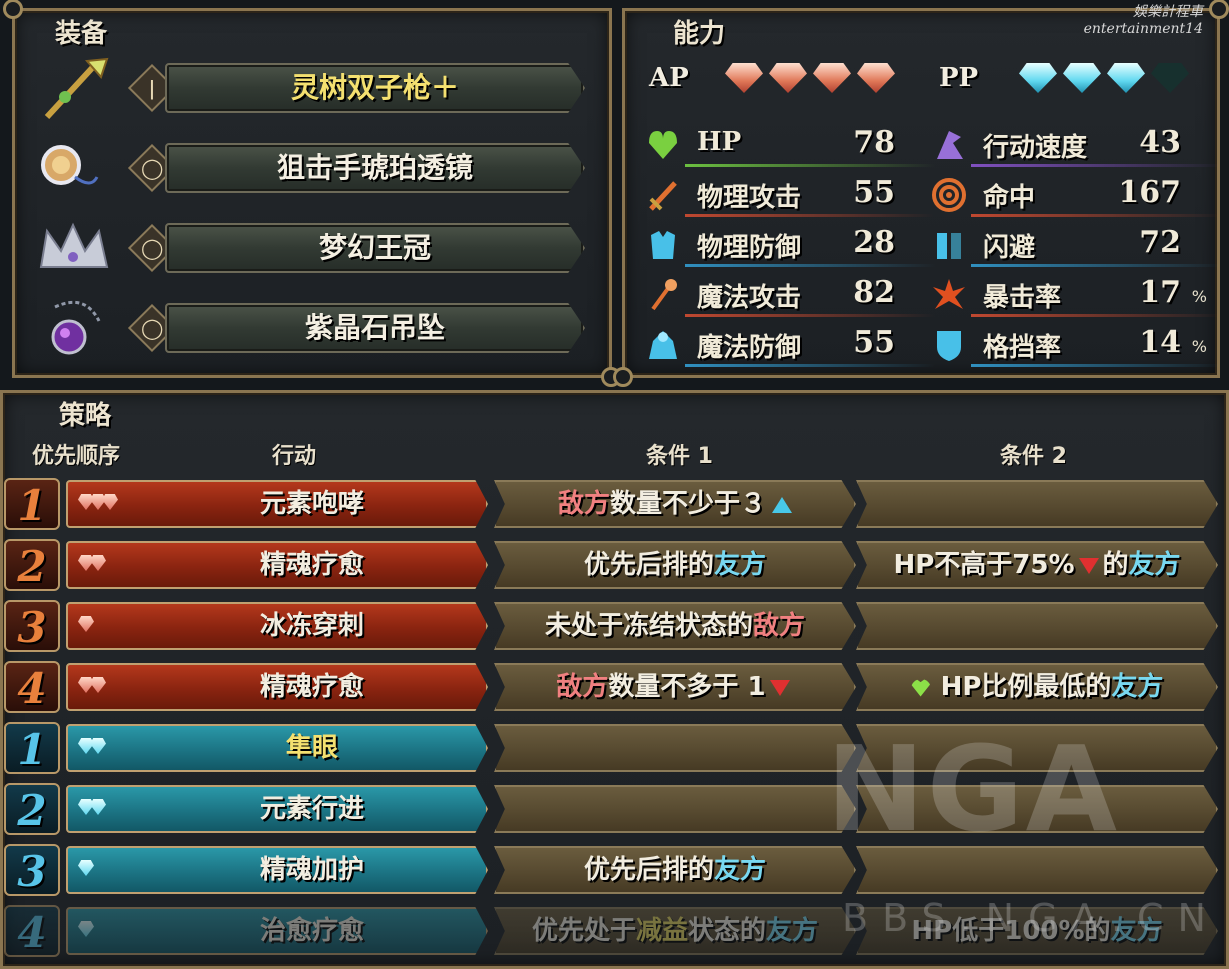 The image size is (1229, 969). I want to click on watermark-top-right: 娛樂計程車 entertainment14, so click(1143, 21).